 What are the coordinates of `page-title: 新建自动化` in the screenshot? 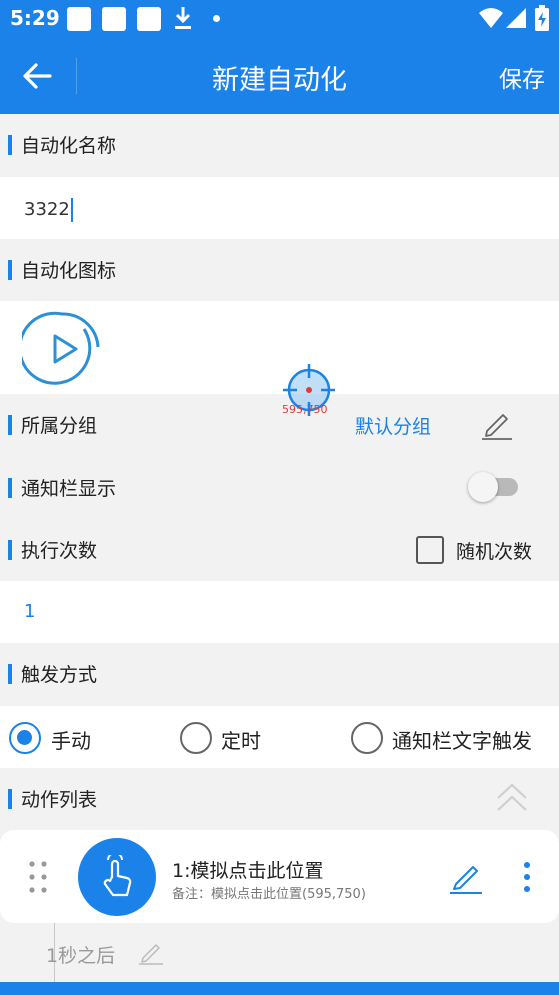 It's located at (279, 80).